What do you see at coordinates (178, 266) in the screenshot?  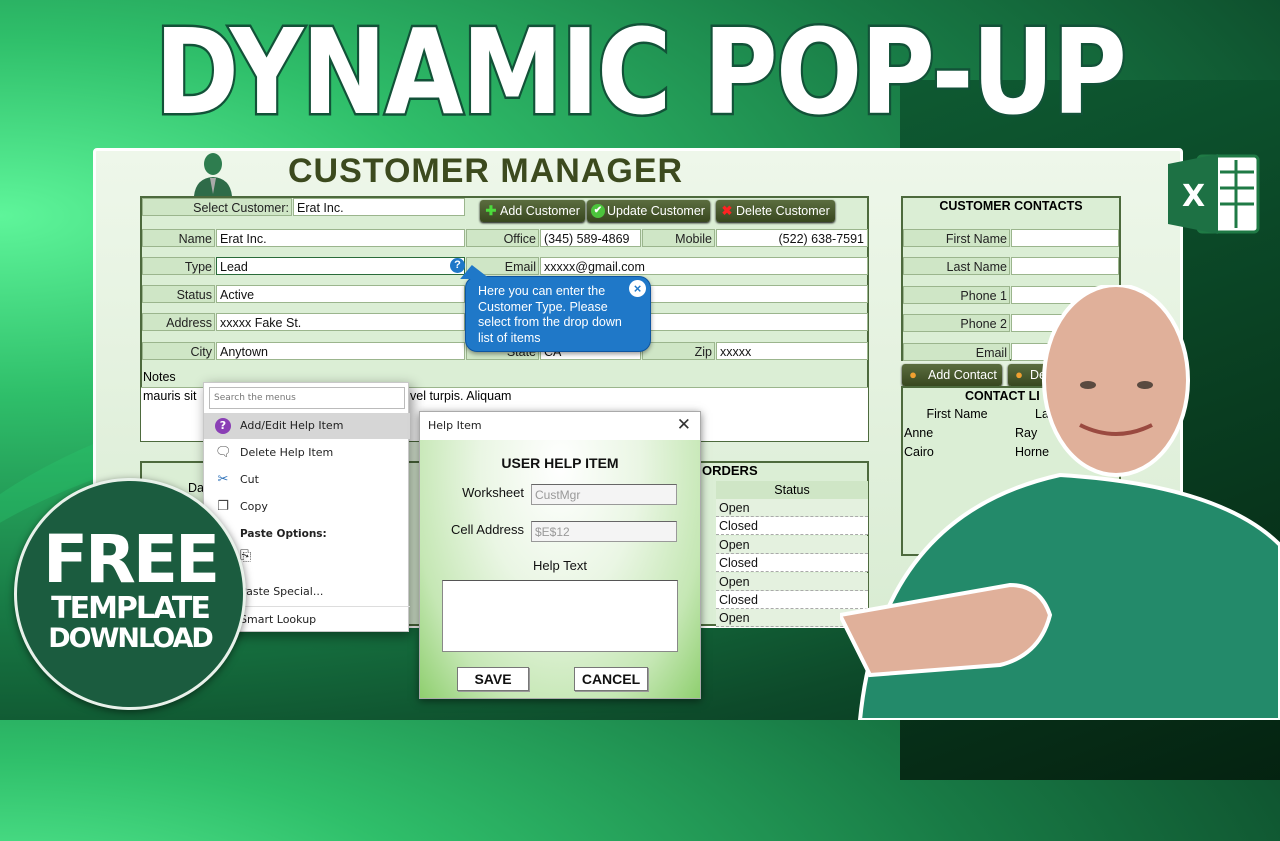 I see `type-label: Type` at bounding box center [178, 266].